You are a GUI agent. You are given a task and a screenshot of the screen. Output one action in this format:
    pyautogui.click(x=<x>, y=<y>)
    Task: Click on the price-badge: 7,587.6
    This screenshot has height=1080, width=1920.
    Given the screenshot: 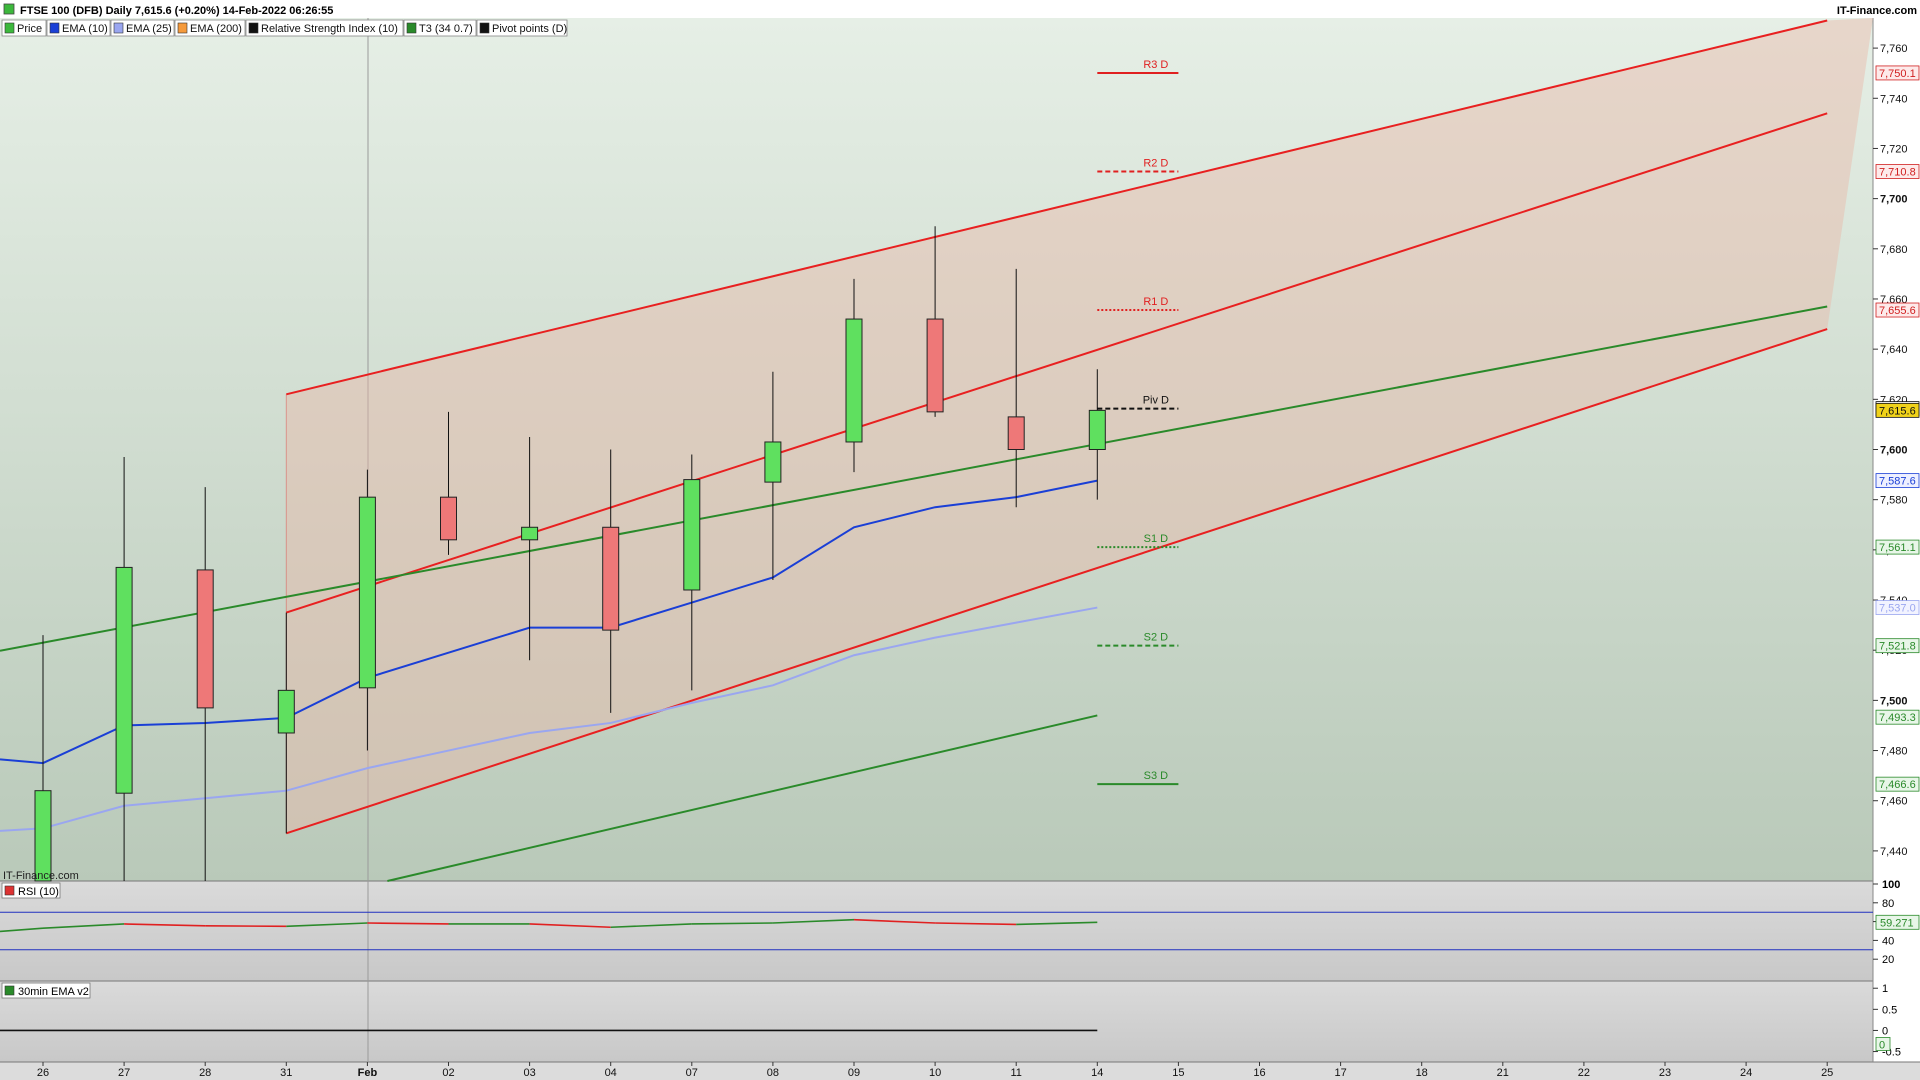 What is the action you would take?
    pyautogui.click(x=1897, y=481)
    